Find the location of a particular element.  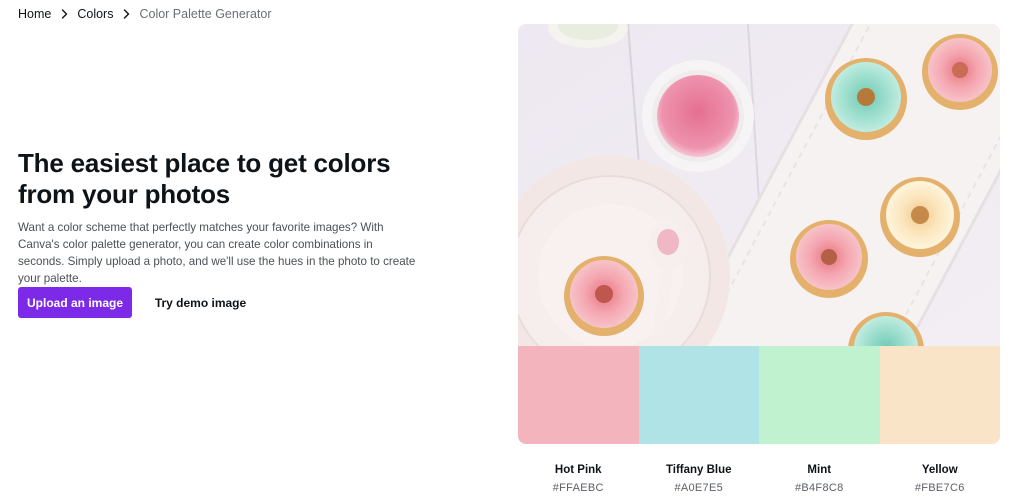

breadcrumb-home-link: Home is located at coordinates (34, 14).